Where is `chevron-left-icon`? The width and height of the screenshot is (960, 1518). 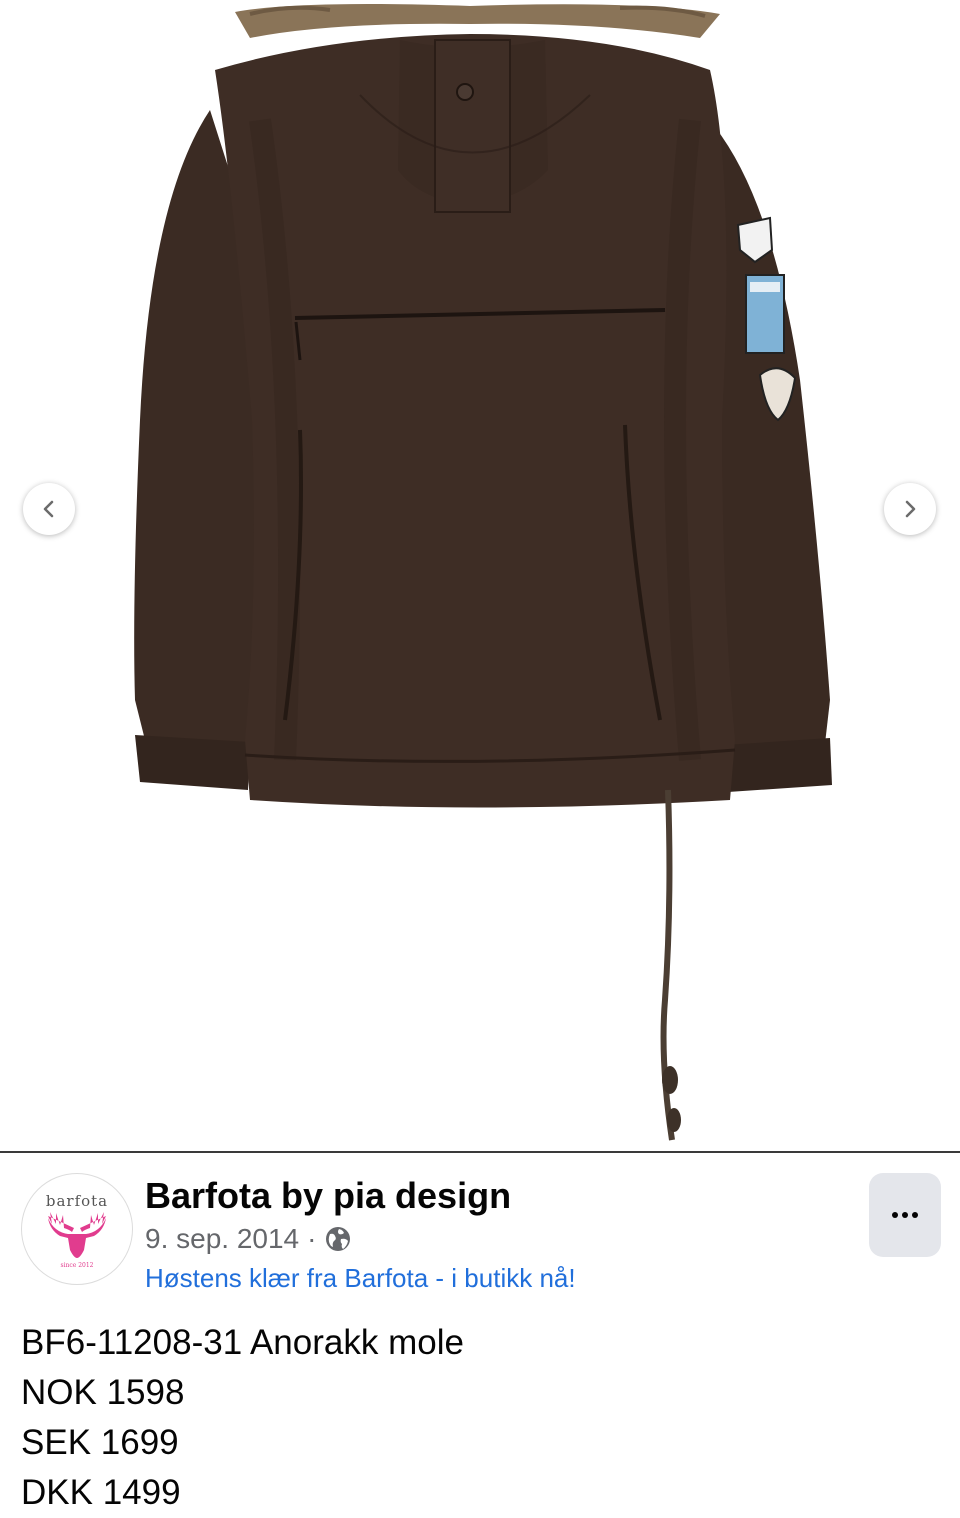 chevron-left-icon is located at coordinates (48, 509).